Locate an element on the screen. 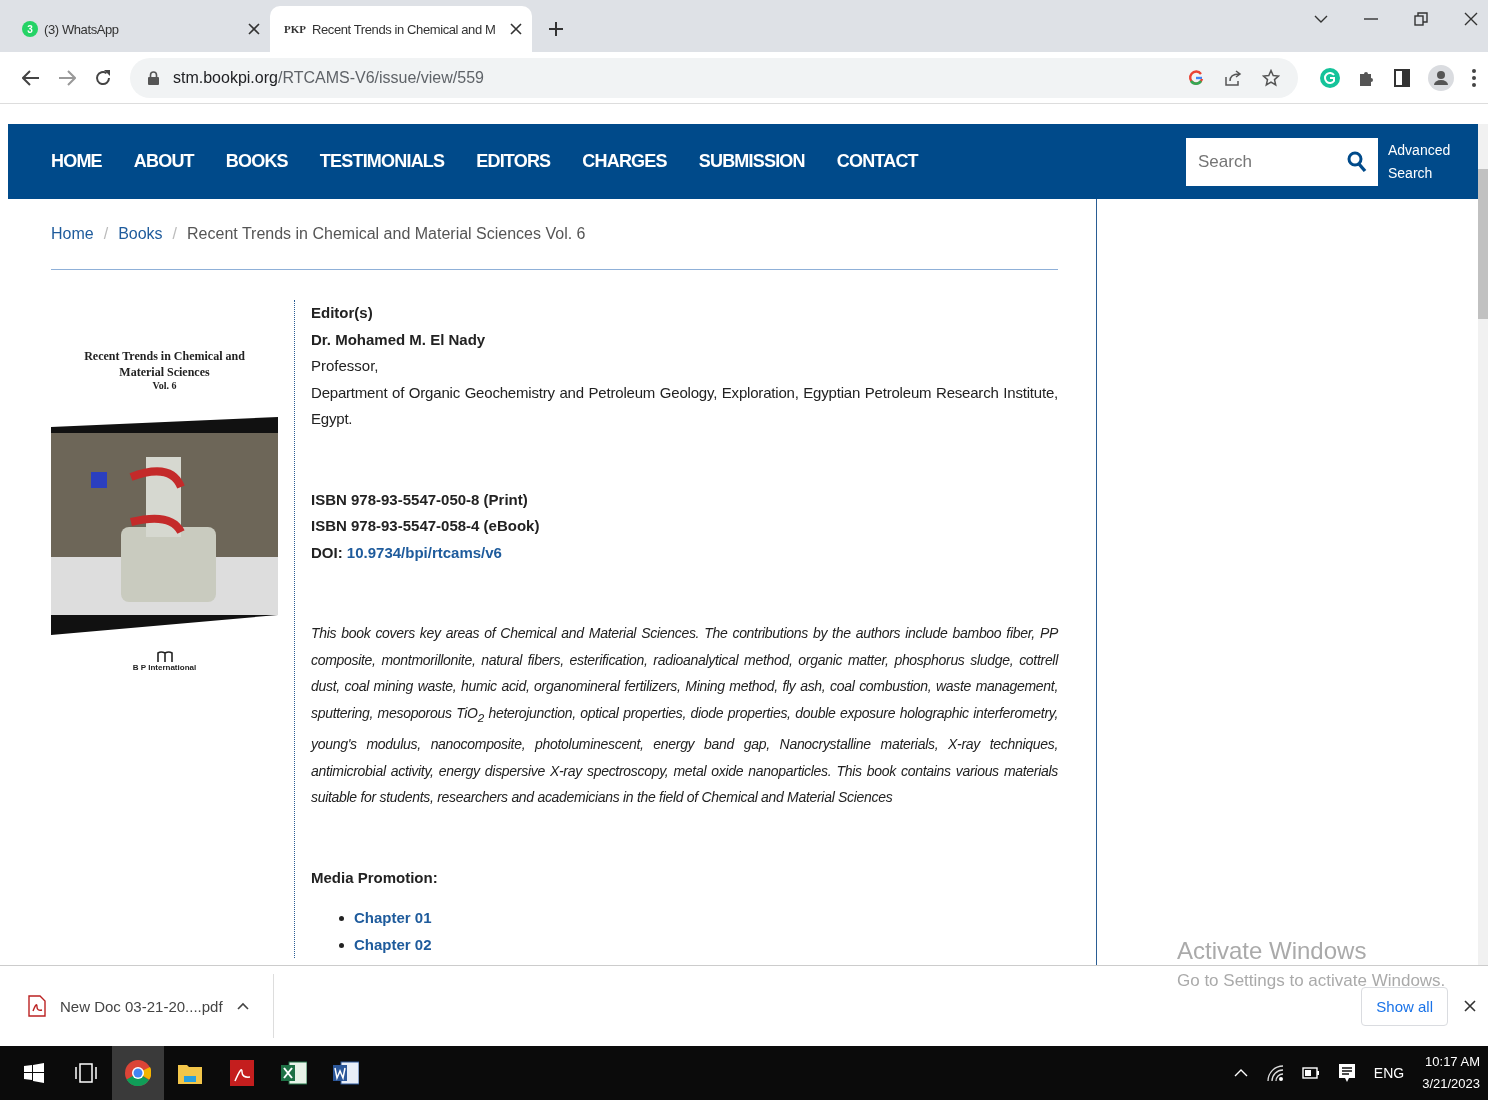  search-icon is located at coordinates (1357, 161).